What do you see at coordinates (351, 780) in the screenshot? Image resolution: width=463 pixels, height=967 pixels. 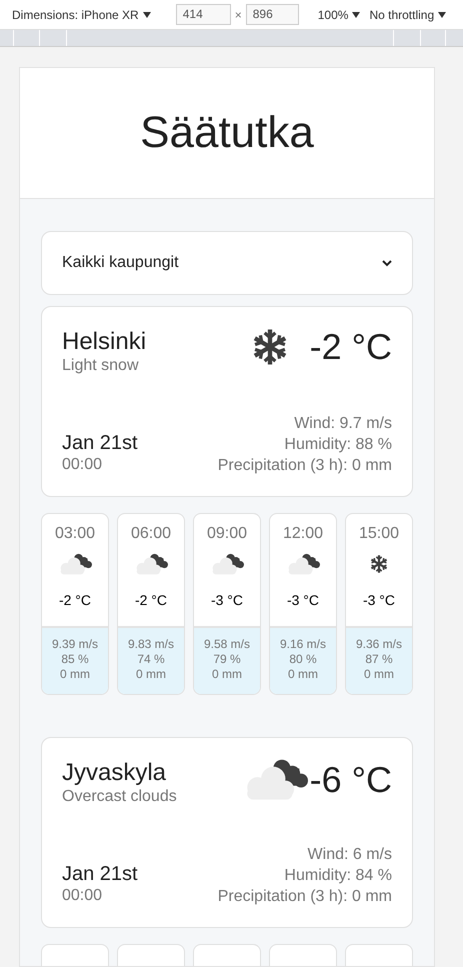 I see `temperature: -6 °C` at bounding box center [351, 780].